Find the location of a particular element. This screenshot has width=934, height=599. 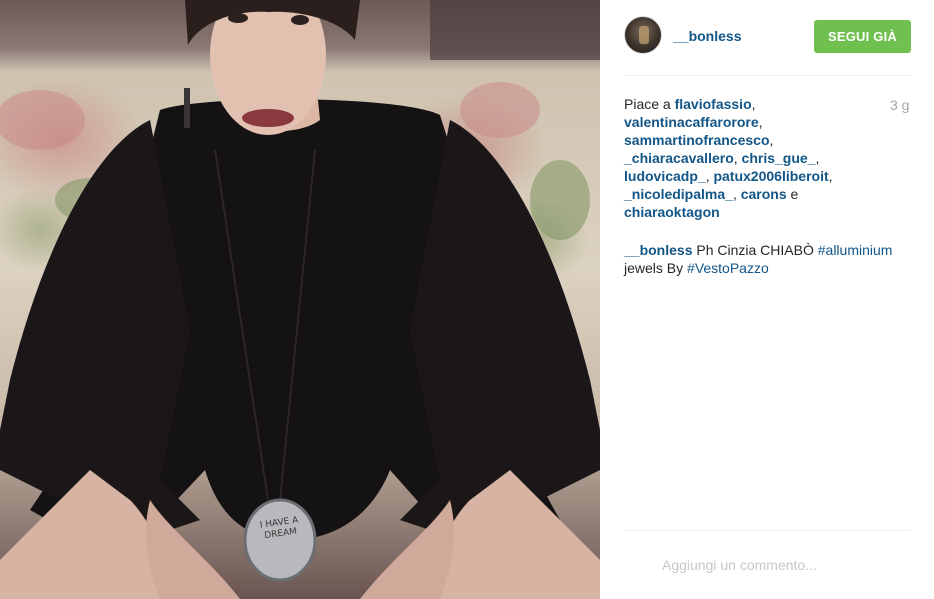

liker-link: valentinacaffarorore is located at coordinates (691, 122).